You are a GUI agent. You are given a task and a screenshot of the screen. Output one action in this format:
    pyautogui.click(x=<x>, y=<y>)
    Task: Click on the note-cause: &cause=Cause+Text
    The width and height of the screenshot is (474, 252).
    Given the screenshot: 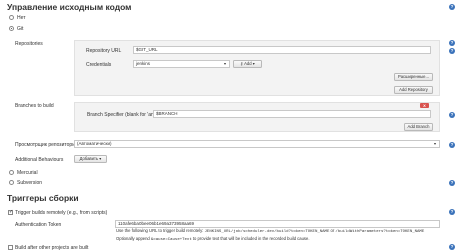 What is the action you would take?
    pyautogui.click(x=171, y=239)
    